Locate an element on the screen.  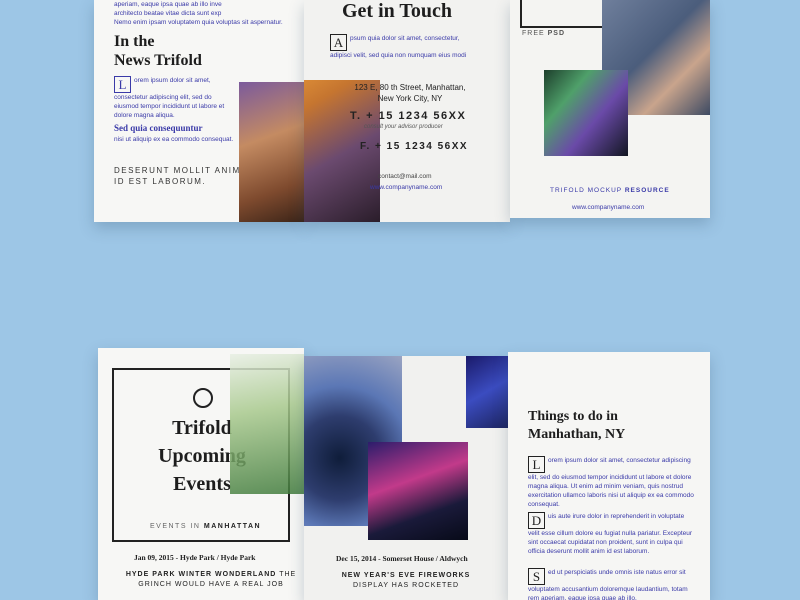
resource-label: TRIFOLD MOCKUP RESOURCE is located at coordinates (610, 190).